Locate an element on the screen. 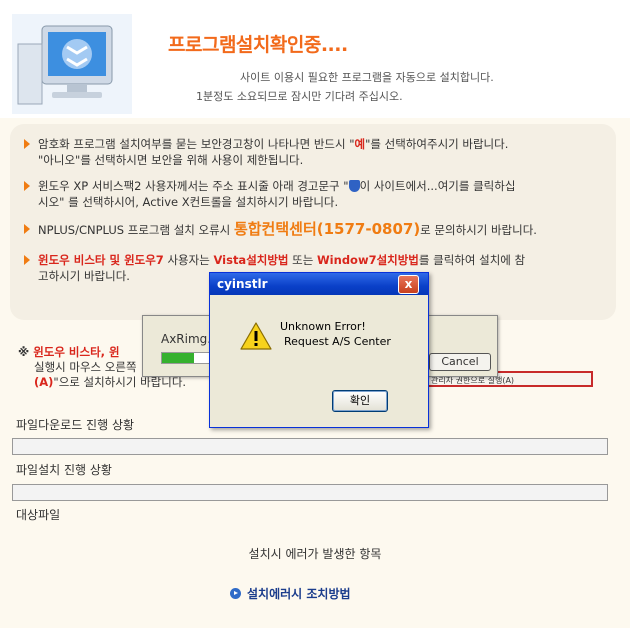 This screenshot has width=630, height=628. error-items-header: 설치시 에러가 발생한 항목 is located at coordinates (315, 554).